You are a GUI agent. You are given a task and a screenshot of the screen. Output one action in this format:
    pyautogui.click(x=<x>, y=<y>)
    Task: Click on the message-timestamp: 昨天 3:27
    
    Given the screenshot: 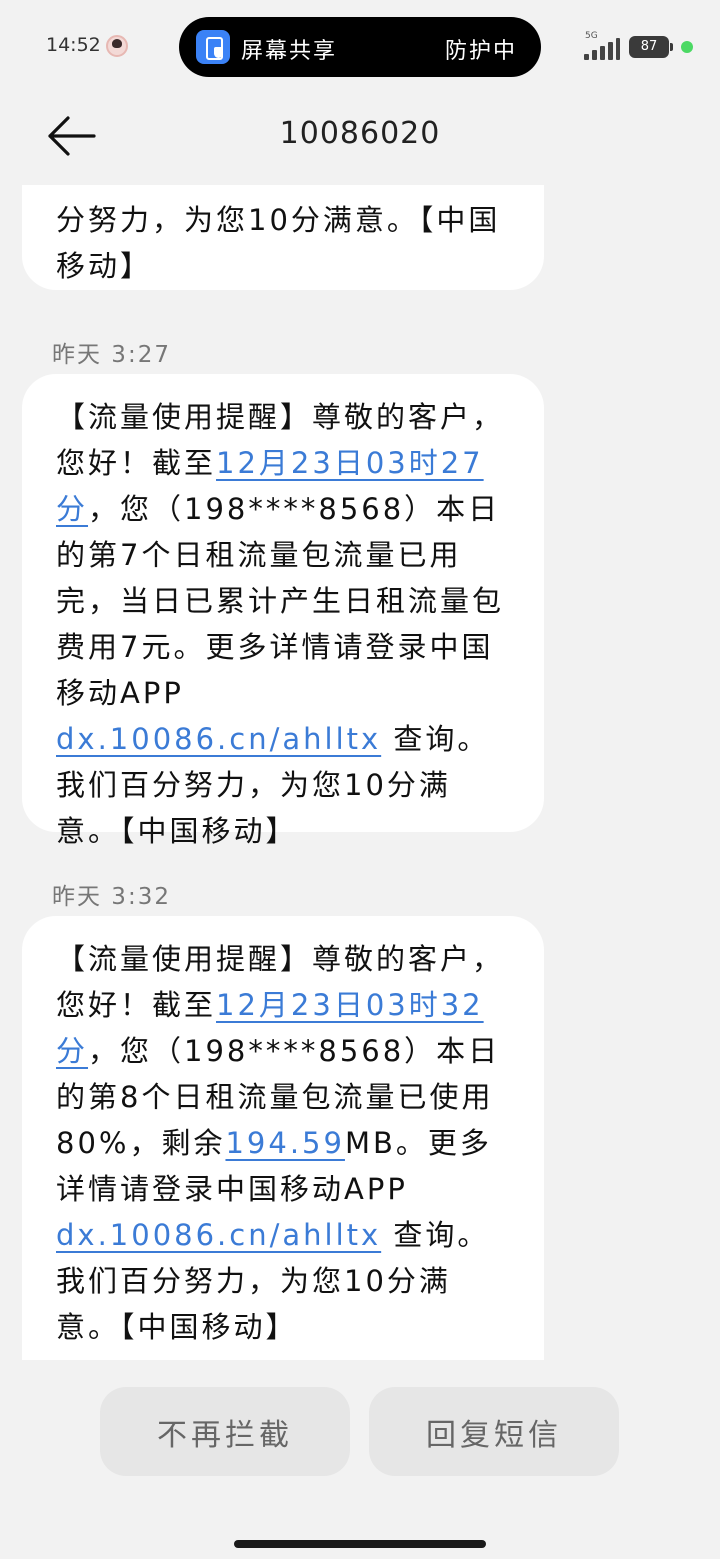 What is the action you would take?
    pyautogui.click(x=111, y=355)
    